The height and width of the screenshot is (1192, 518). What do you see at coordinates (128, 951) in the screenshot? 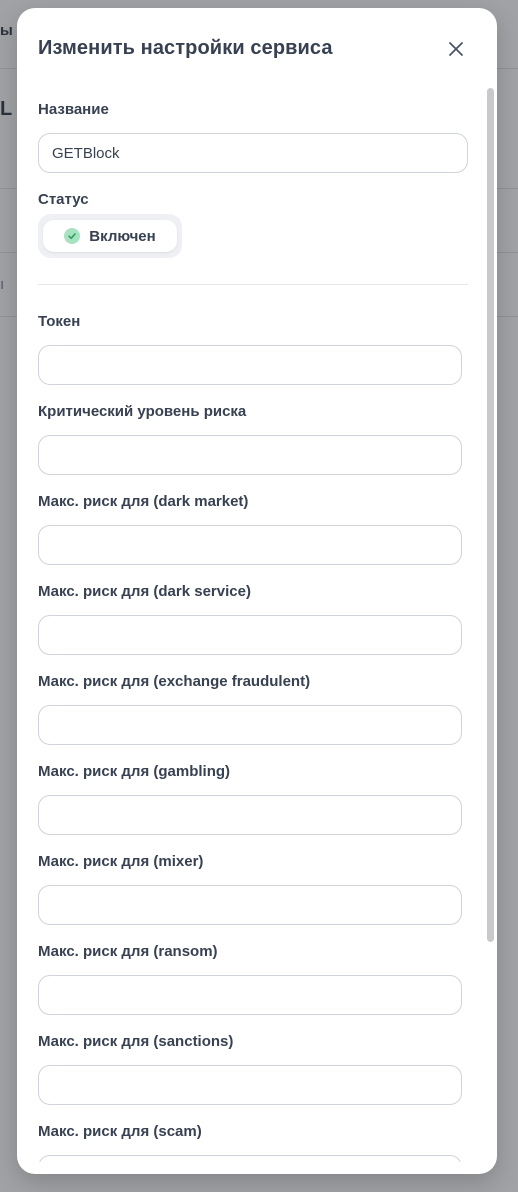
I see `risk-ransom-label: Макс. риск для (ransom)` at bounding box center [128, 951].